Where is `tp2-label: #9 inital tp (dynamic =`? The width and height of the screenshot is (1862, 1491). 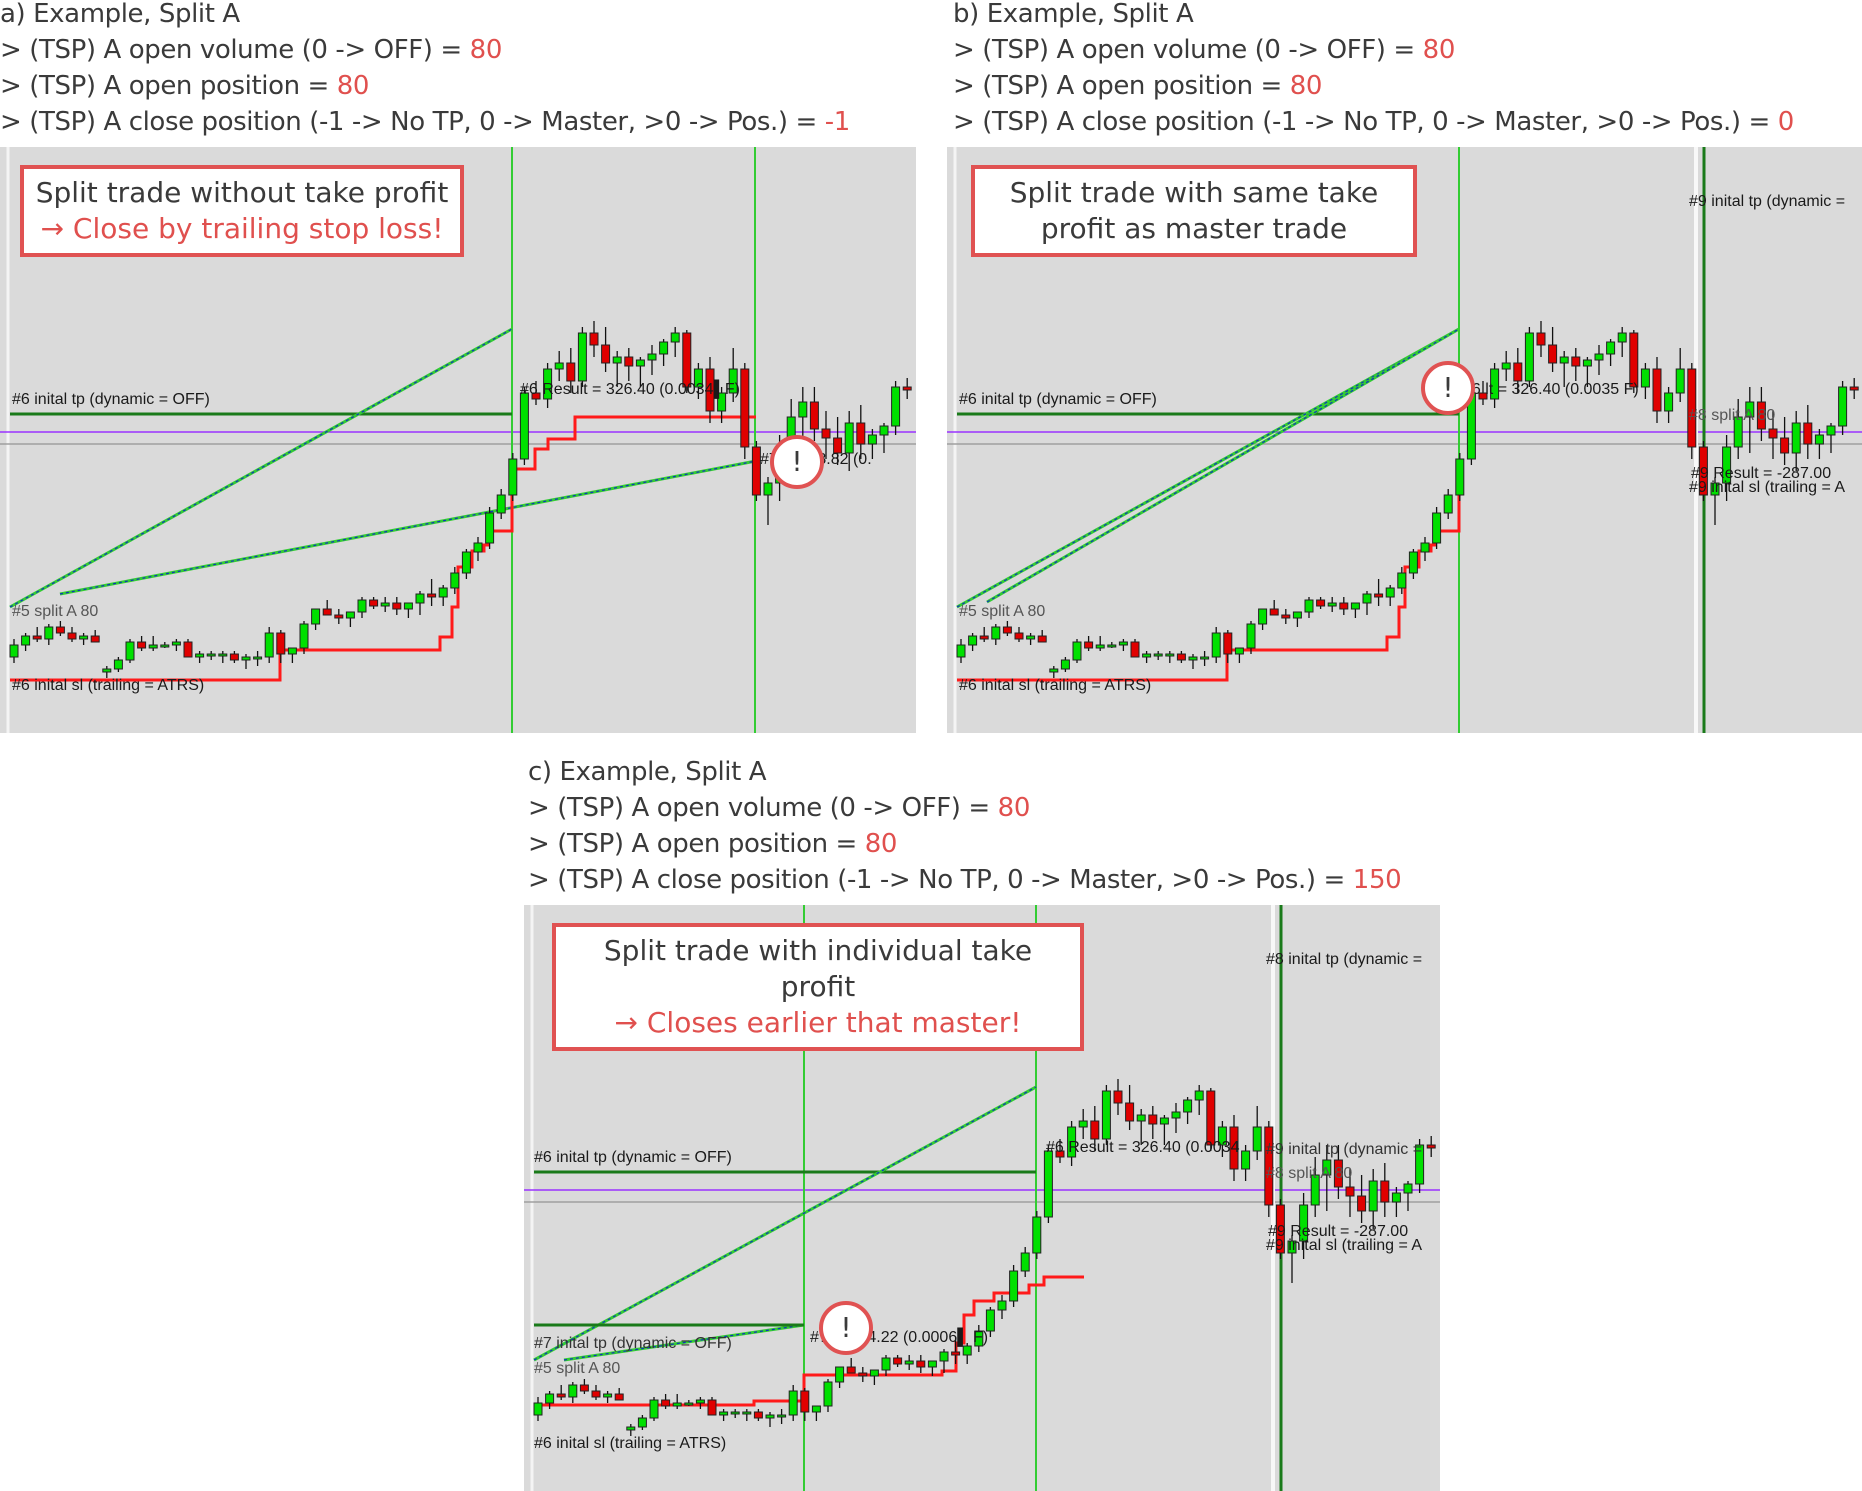
tp2-label: #9 inital tp (dynamic = is located at coordinates (1767, 201).